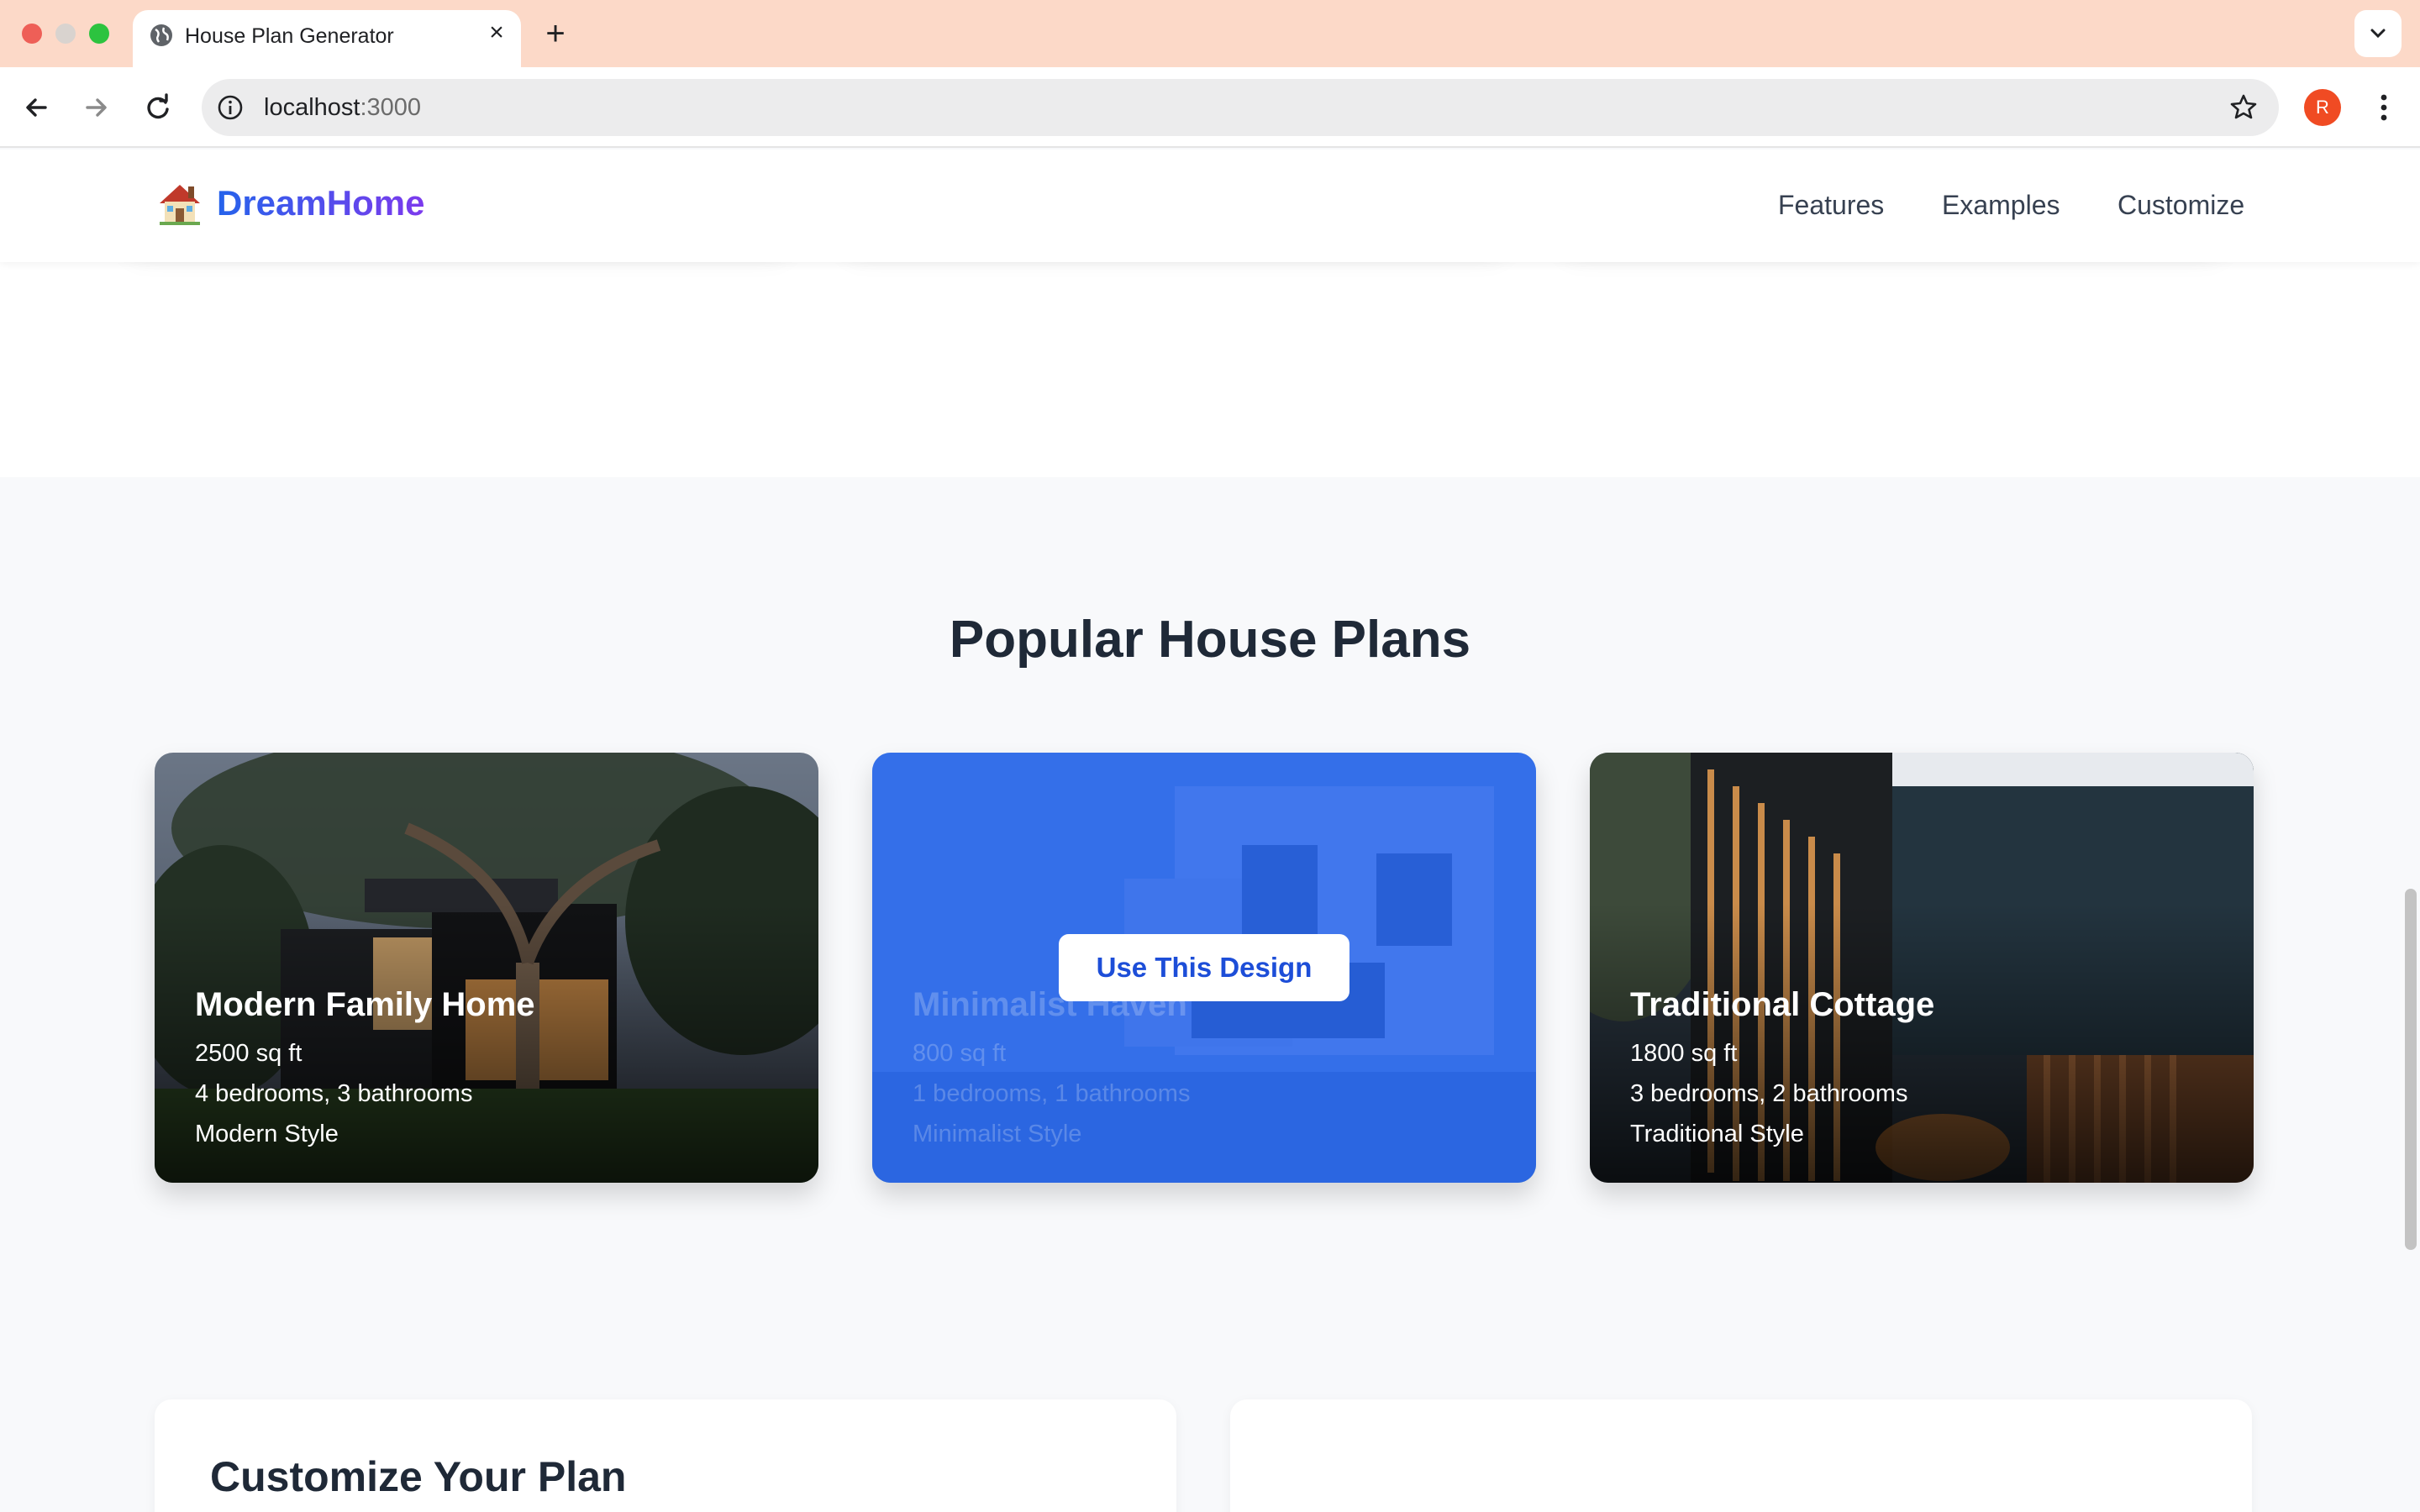 This screenshot has width=2420, height=1512. What do you see at coordinates (1210, 33) in the screenshot?
I see `browser-tab-bar: House Plan Generator × +` at bounding box center [1210, 33].